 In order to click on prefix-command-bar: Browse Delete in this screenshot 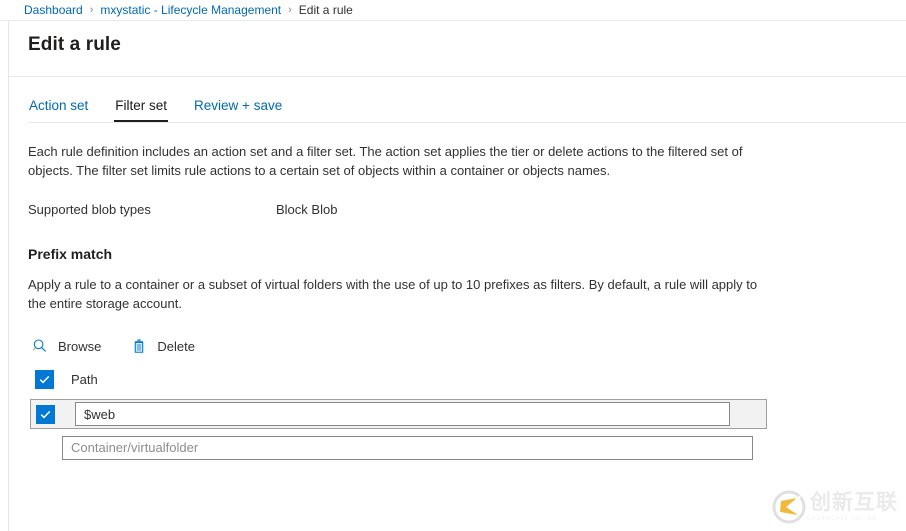, I will do `click(467, 346)`.